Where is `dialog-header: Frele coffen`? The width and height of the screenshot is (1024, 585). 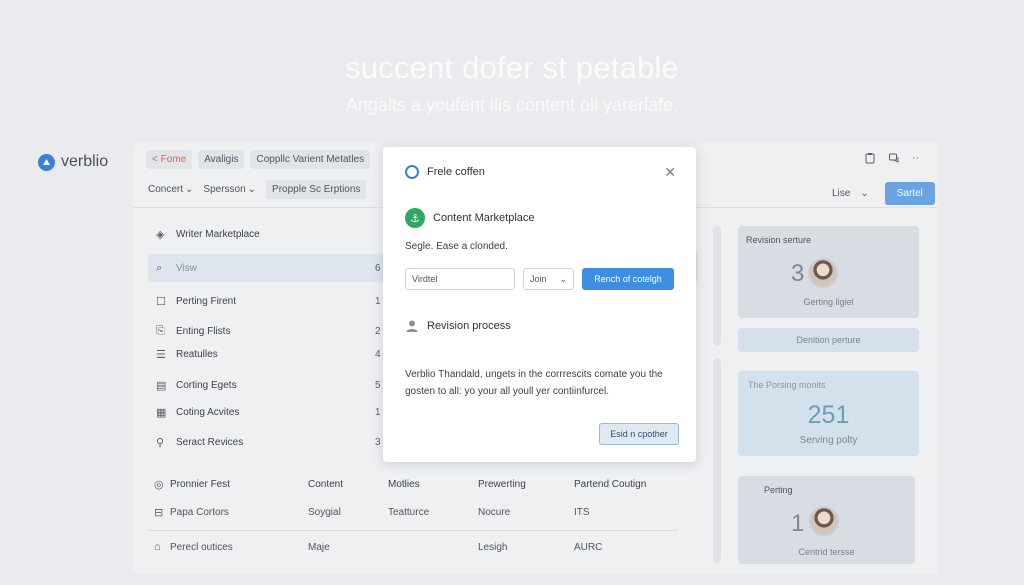 dialog-header: Frele coffen is located at coordinates (445, 172).